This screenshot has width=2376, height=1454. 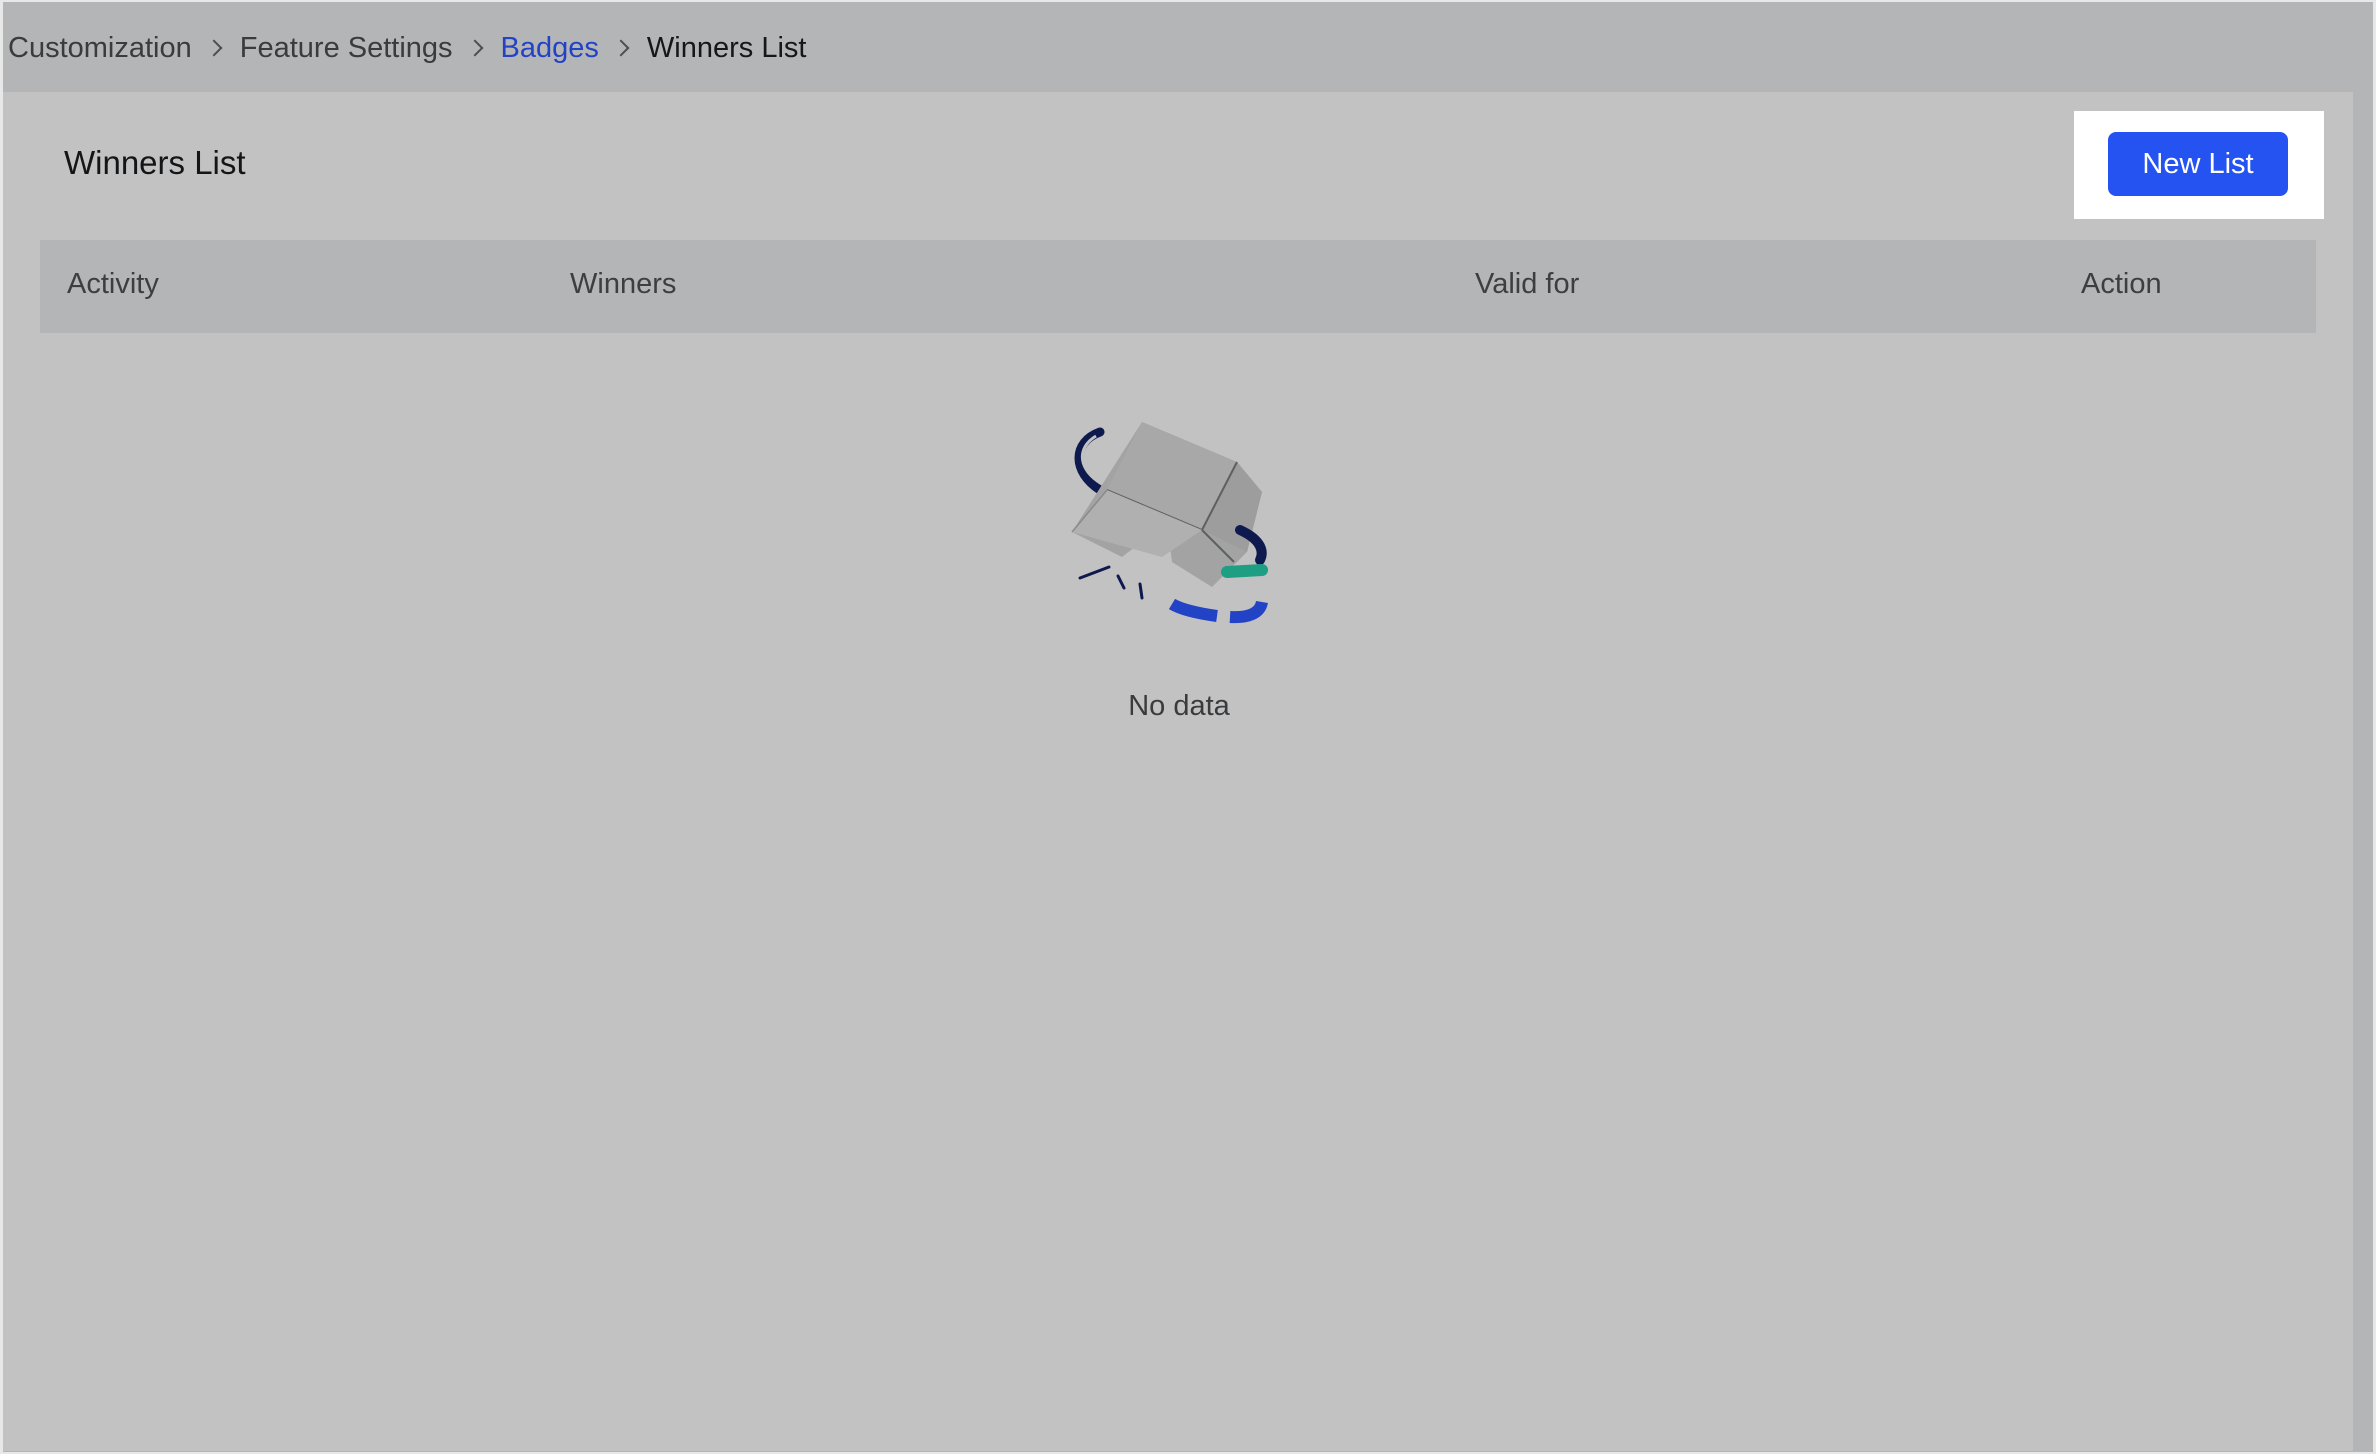 What do you see at coordinates (1179, 706) in the screenshot?
I see `empty-state-text: No data` at bounding box center [1179, 706].